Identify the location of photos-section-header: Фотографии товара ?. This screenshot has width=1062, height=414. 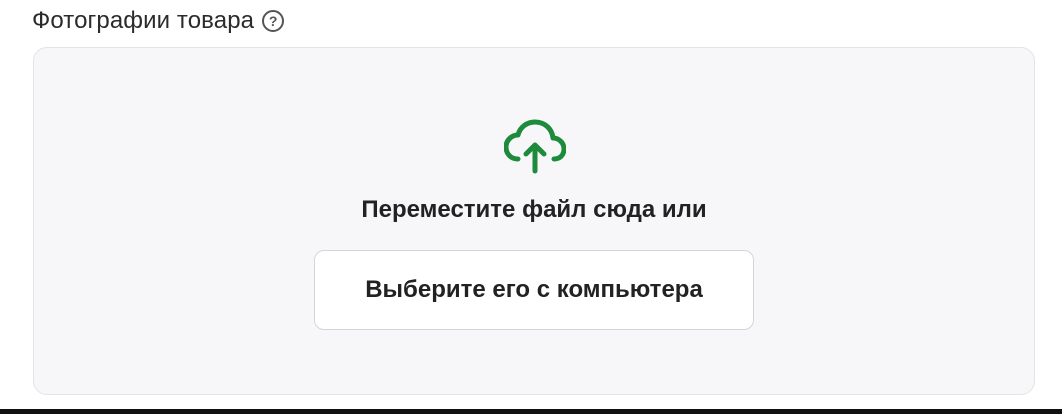
(158, 21).